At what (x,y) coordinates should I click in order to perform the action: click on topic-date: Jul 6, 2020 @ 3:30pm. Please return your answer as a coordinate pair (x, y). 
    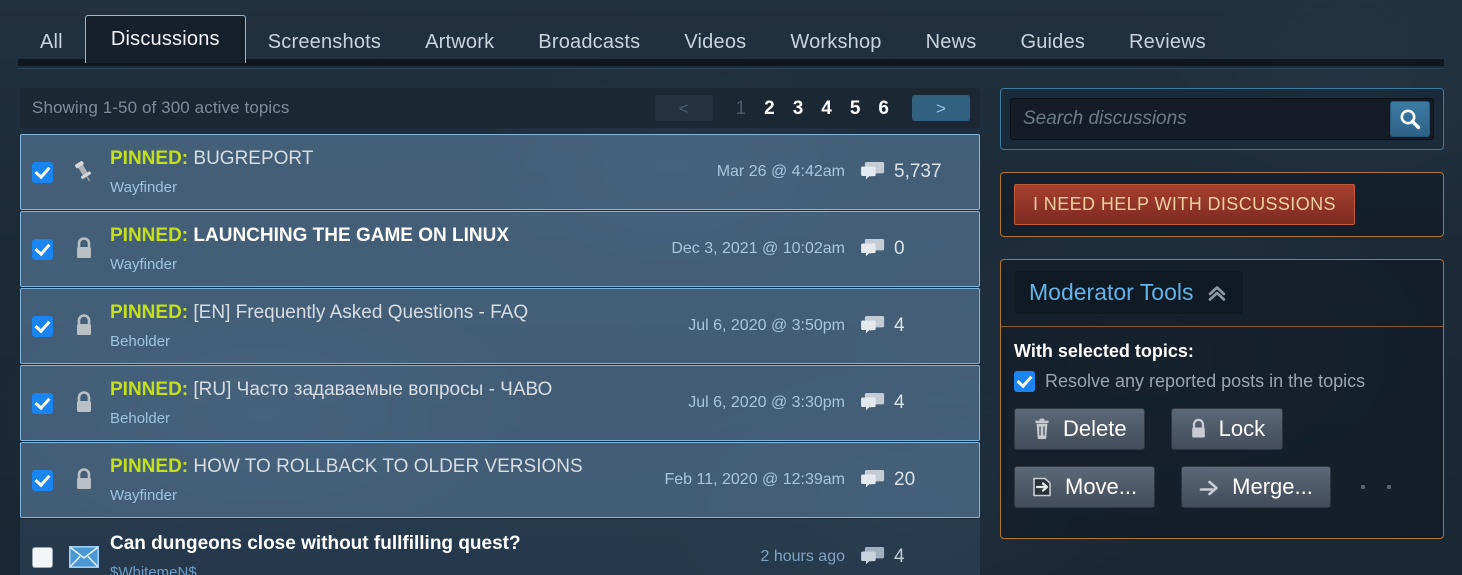
    Looking at the image, I should click on (766, 402).